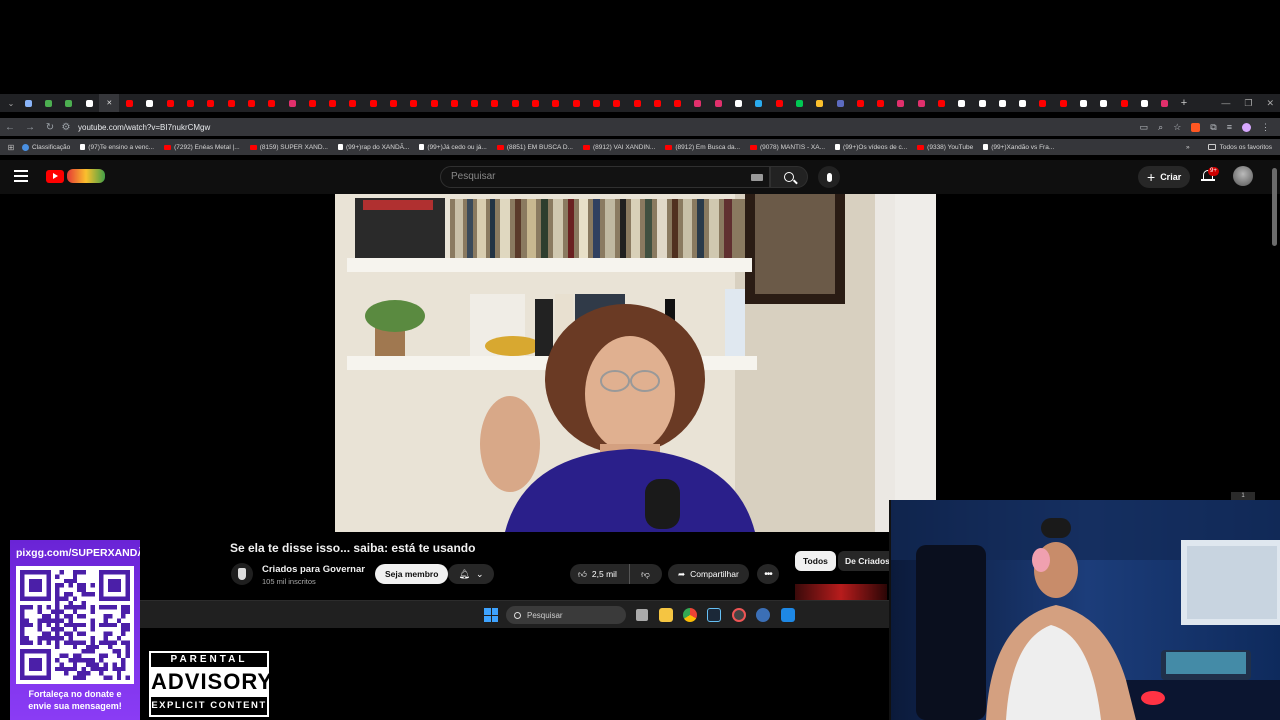 The image size is (1280, 720). What do you see at coordinates (1160, 127) in the screenshot?
I see `zoom-icon: ⌕` at bounding box center [1160, 127].